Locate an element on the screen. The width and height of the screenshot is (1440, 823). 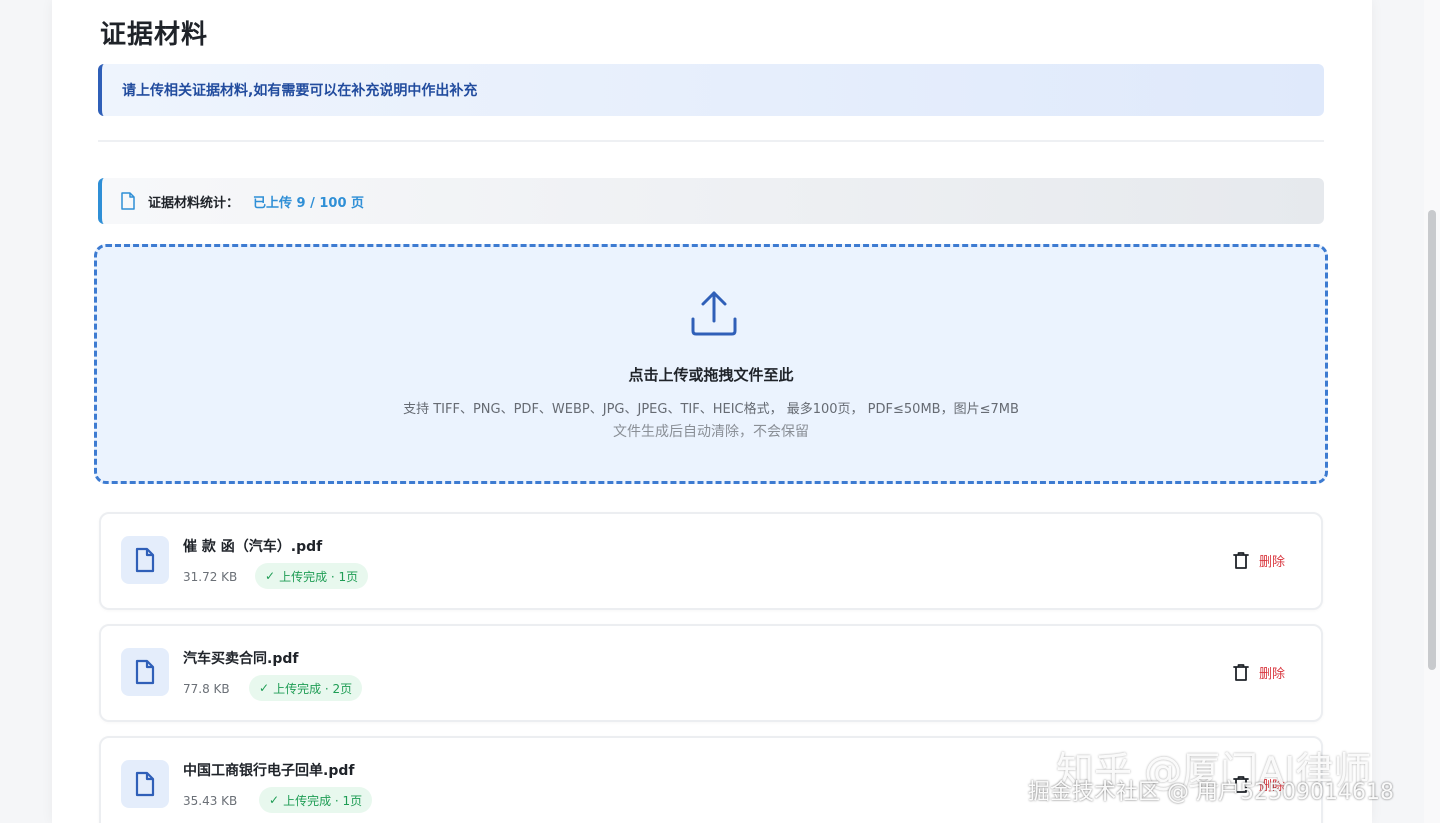
stats-label: 证据材料统计： is located at coordinates (194, 203).